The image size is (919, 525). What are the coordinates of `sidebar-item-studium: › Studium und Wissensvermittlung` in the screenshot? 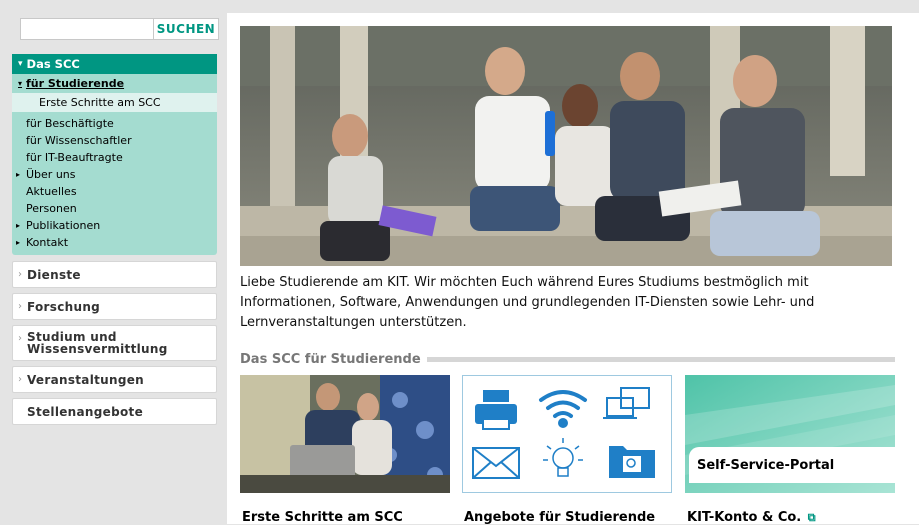 It's located at (114, 343).